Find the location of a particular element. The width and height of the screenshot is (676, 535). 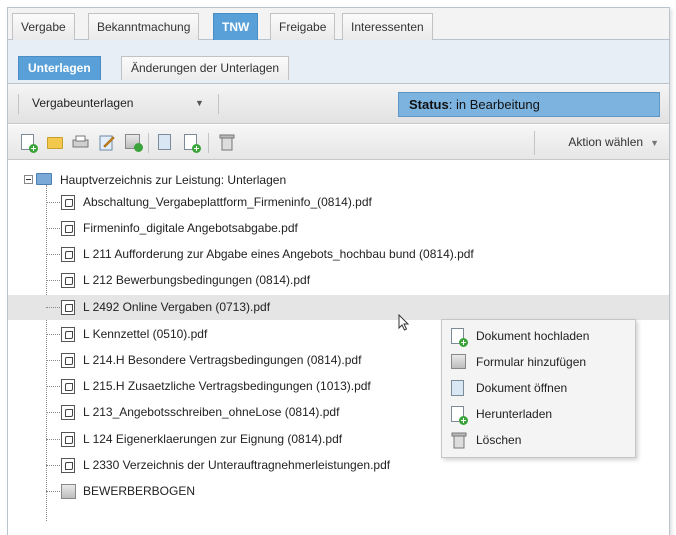

menu-item-add-form: Formular hinzufügen is located at coordinates (538, 362).